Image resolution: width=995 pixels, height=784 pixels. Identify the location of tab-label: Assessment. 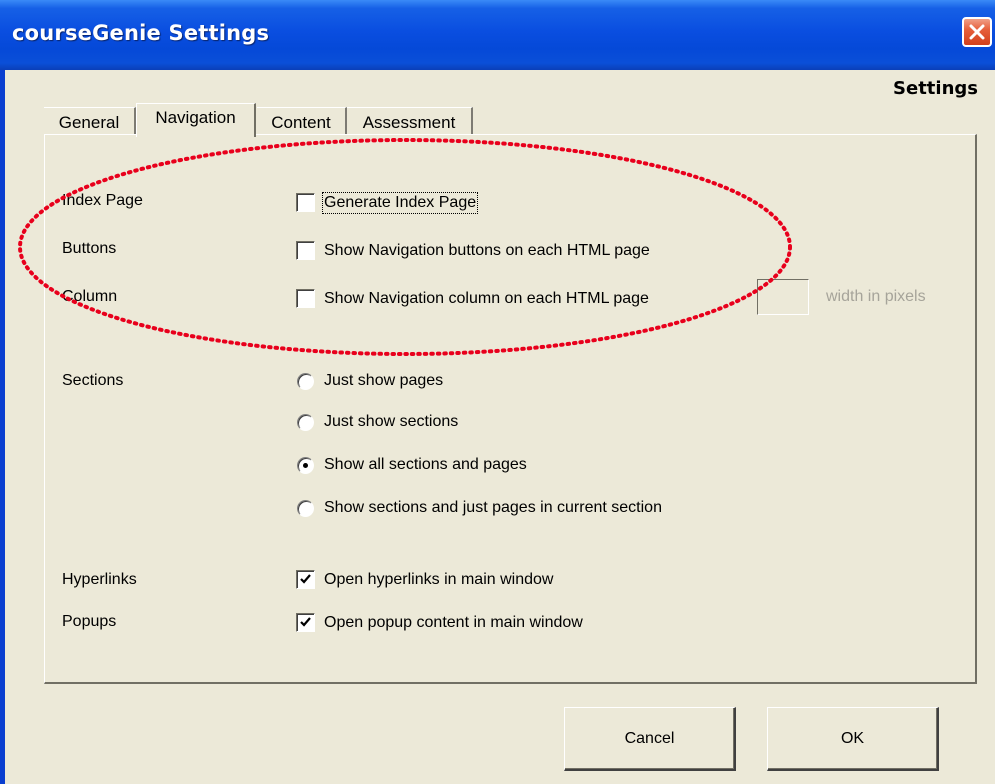
(409, 122).